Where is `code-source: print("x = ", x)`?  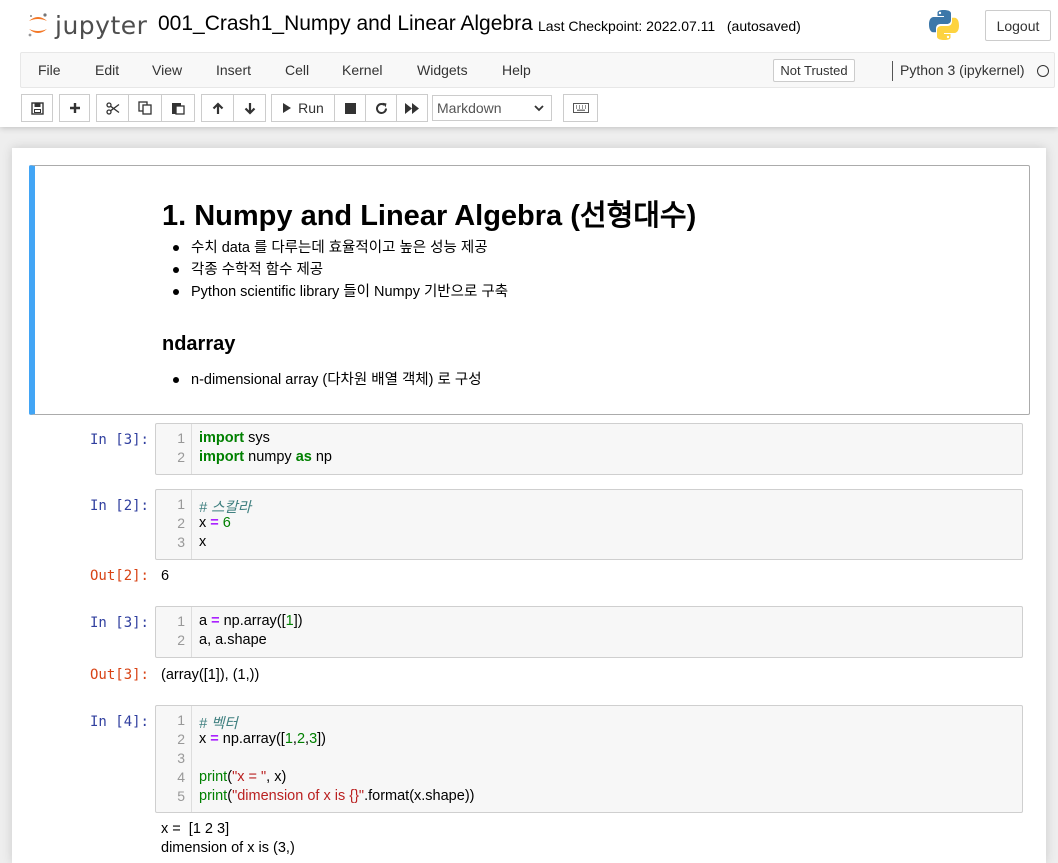 code-source: print("x = ", x) is located at coordinates (242, 777).